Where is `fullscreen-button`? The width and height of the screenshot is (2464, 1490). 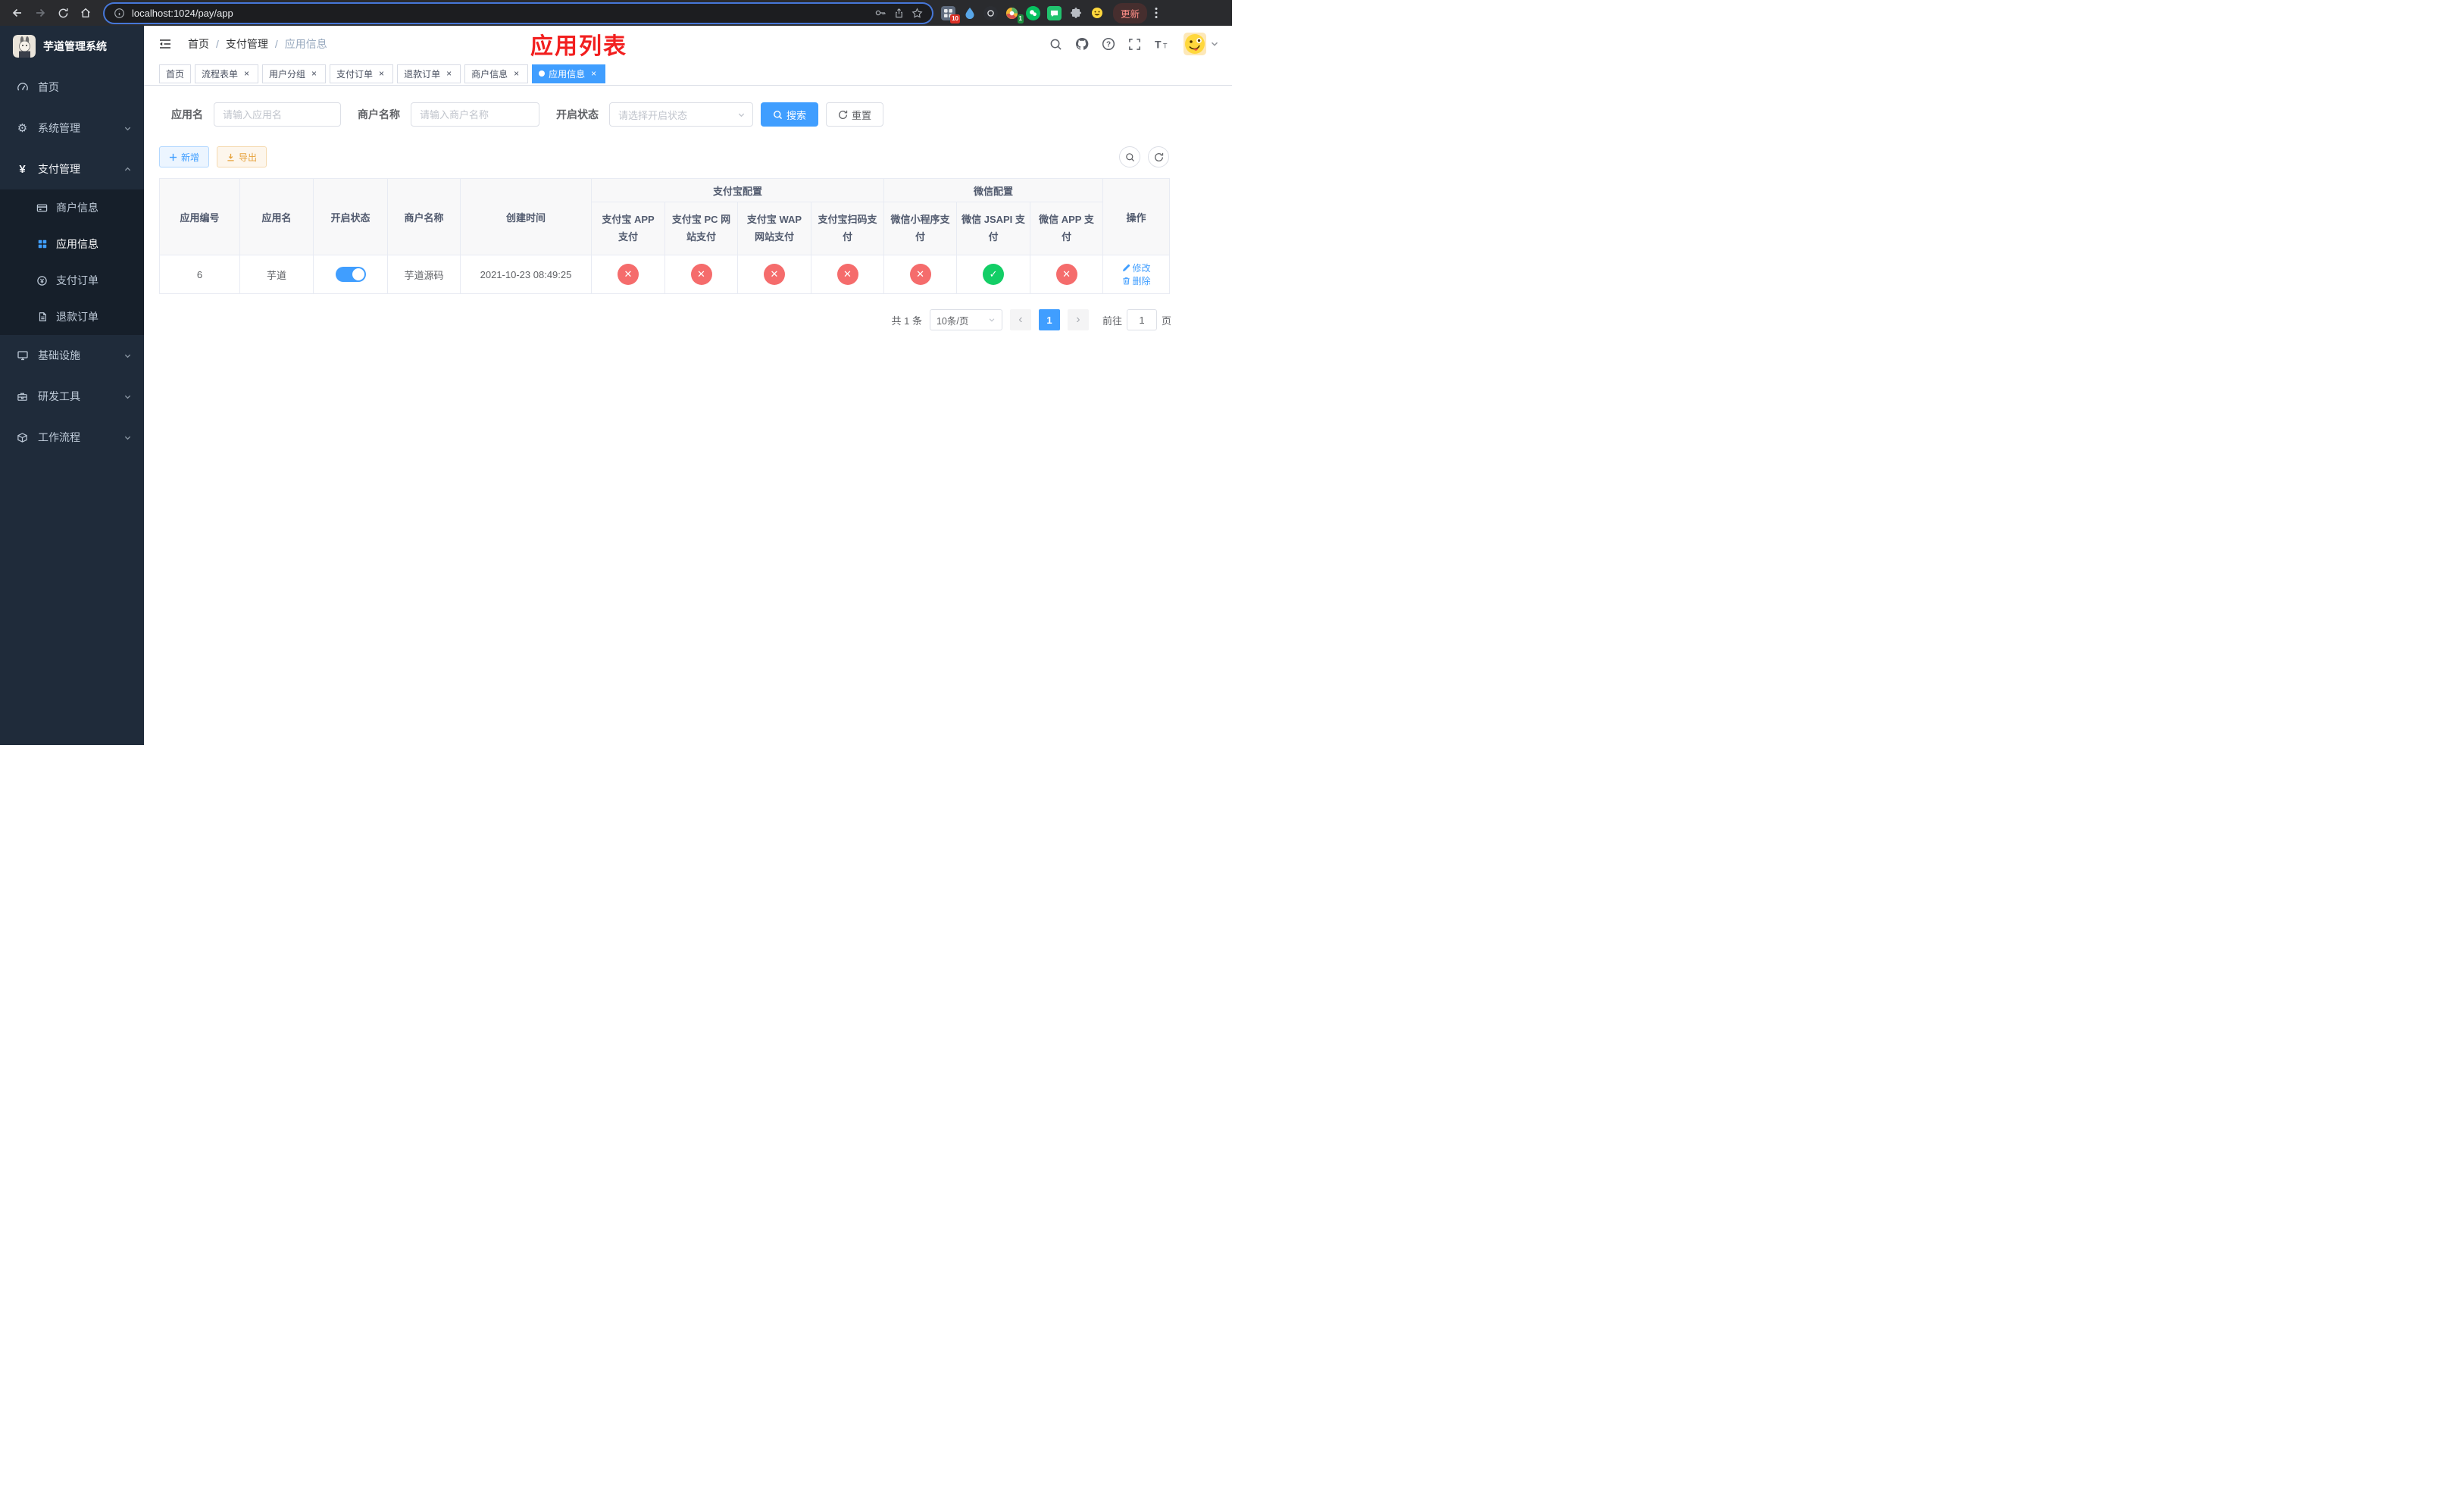
fullscreen-button is located at coordinates (1134, 44).